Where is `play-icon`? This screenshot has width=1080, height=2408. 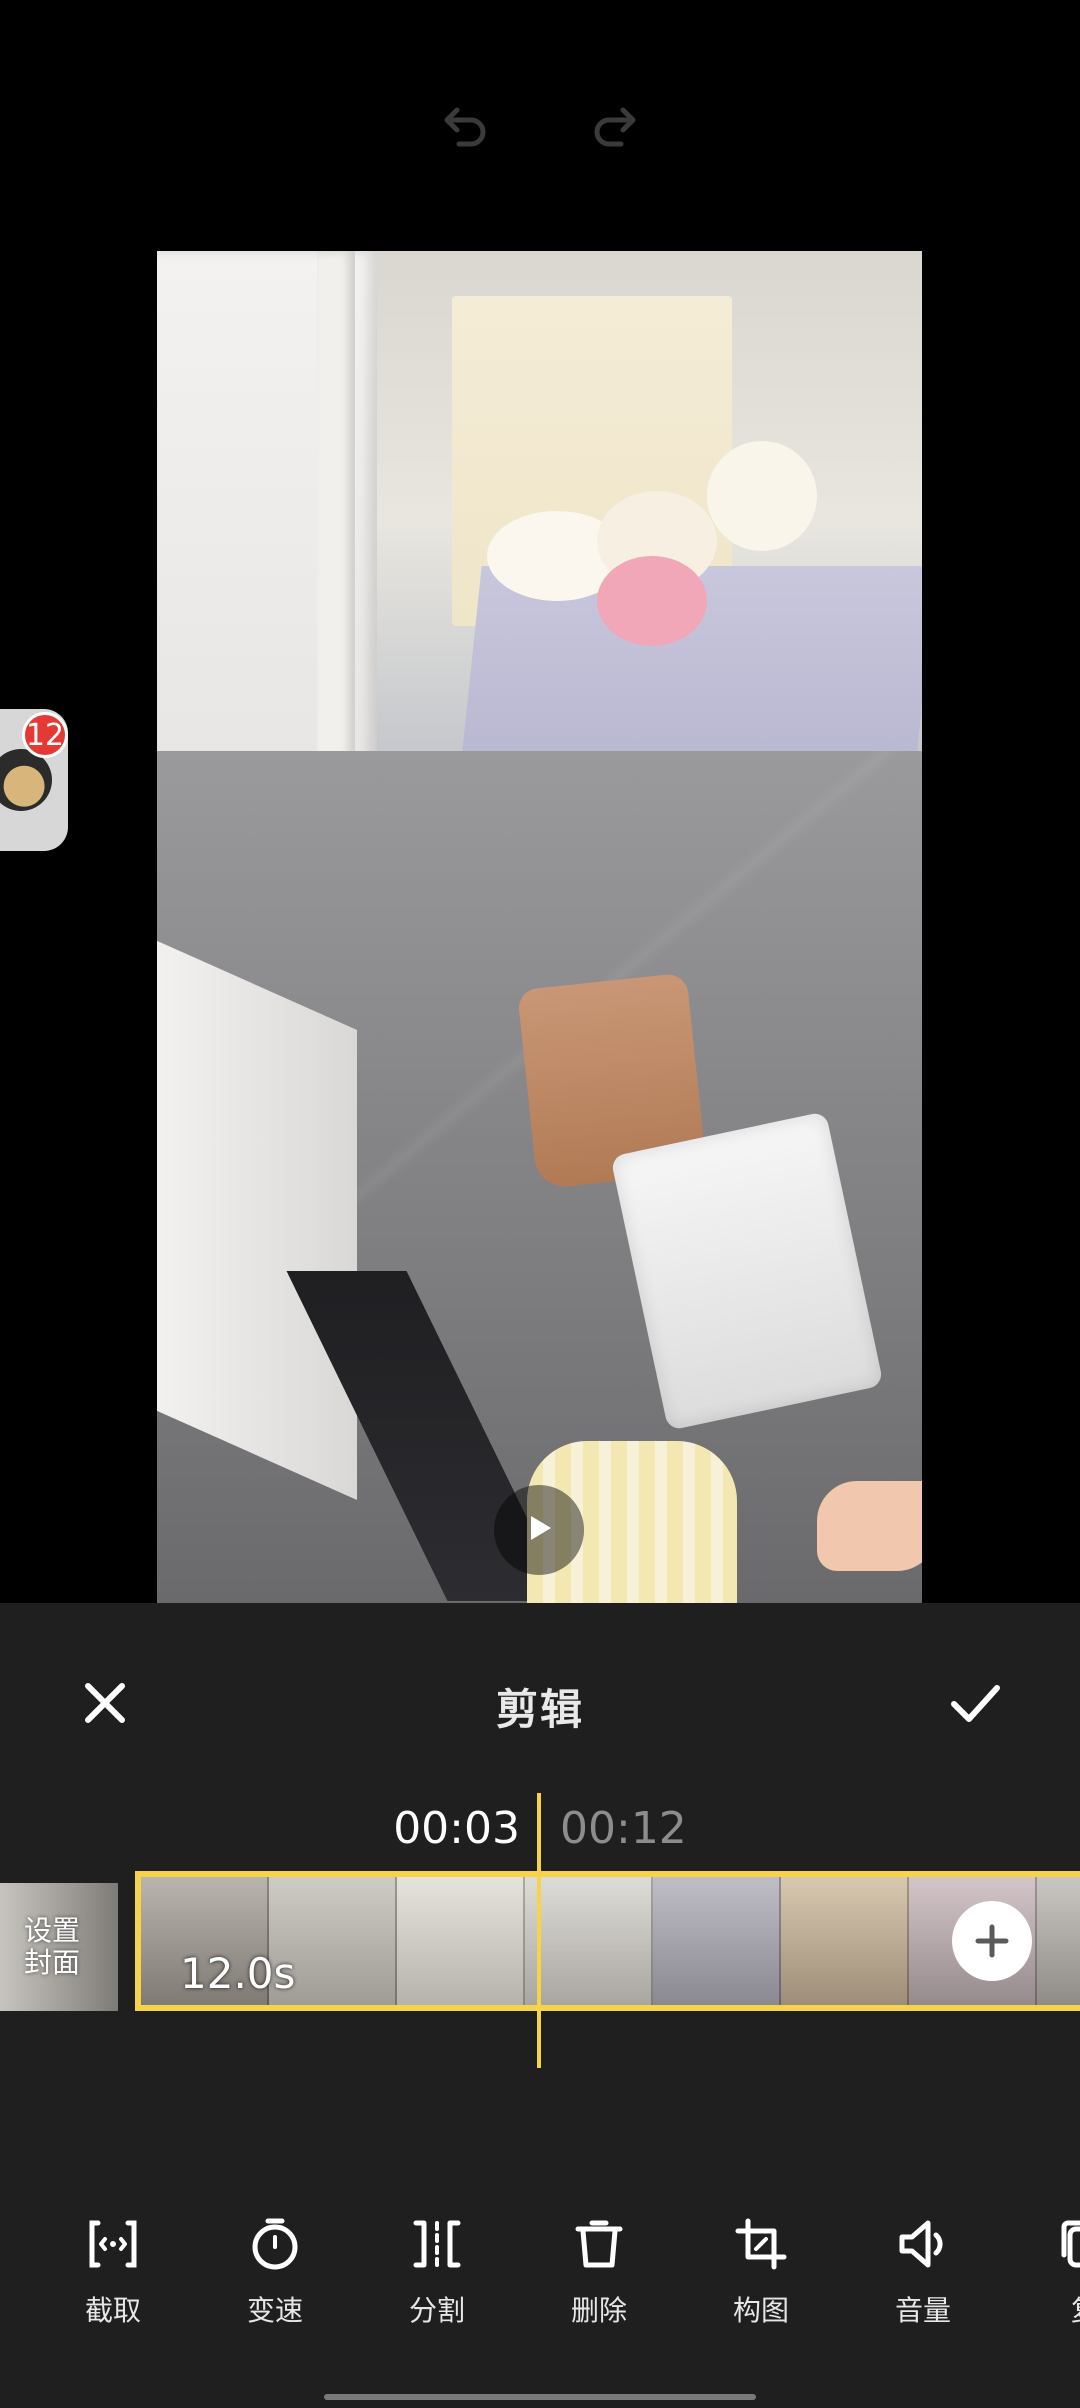
play-icon is located at coordinates (539, 1530).